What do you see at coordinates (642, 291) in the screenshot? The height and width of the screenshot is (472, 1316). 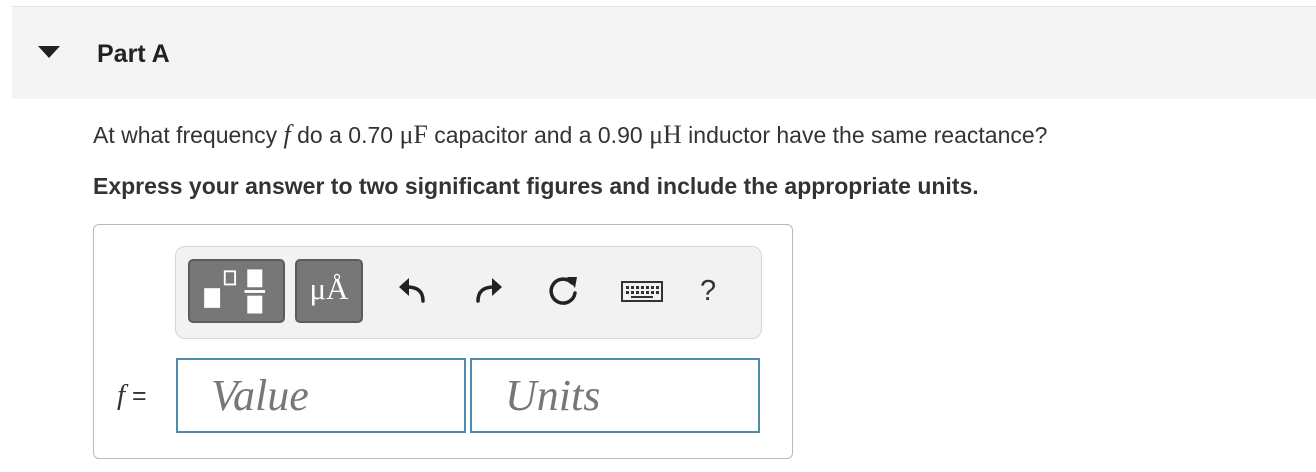 I see `keyboard-icon` at bounding box center [642, 291].